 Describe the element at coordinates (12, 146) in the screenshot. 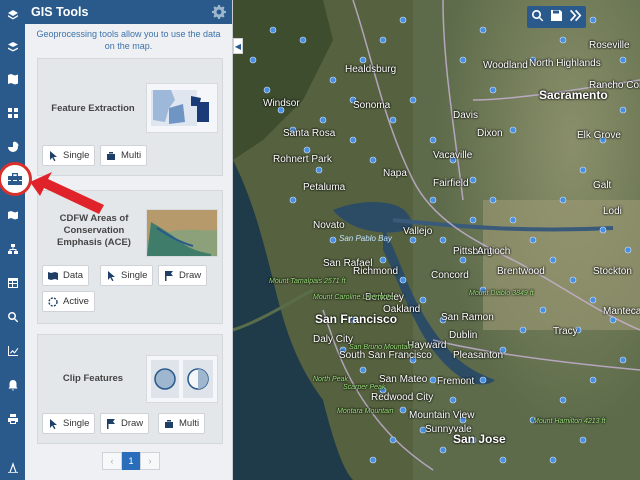

I see `pie-chart-icon` at that location.